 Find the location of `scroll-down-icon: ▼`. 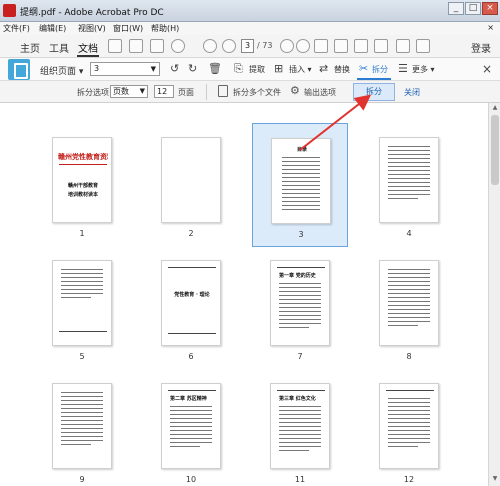

scroll-down-icon: ▼ is located at coordinates (495, 480).